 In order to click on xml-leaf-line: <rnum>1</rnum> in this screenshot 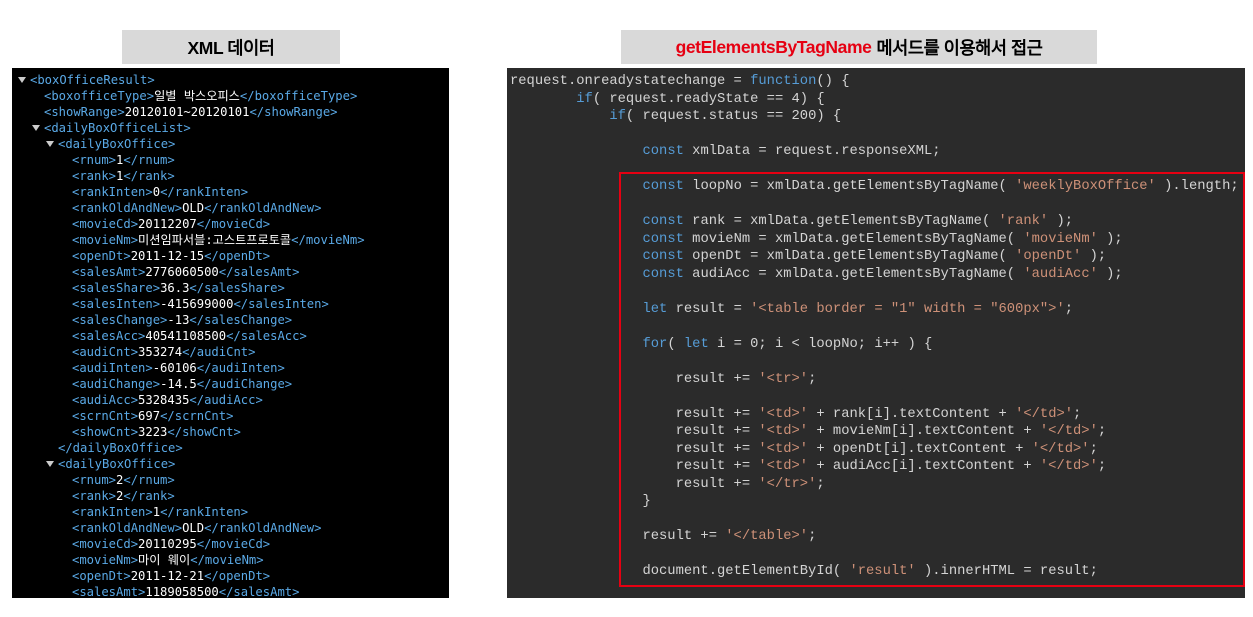, I will do `click(230, 160)`.